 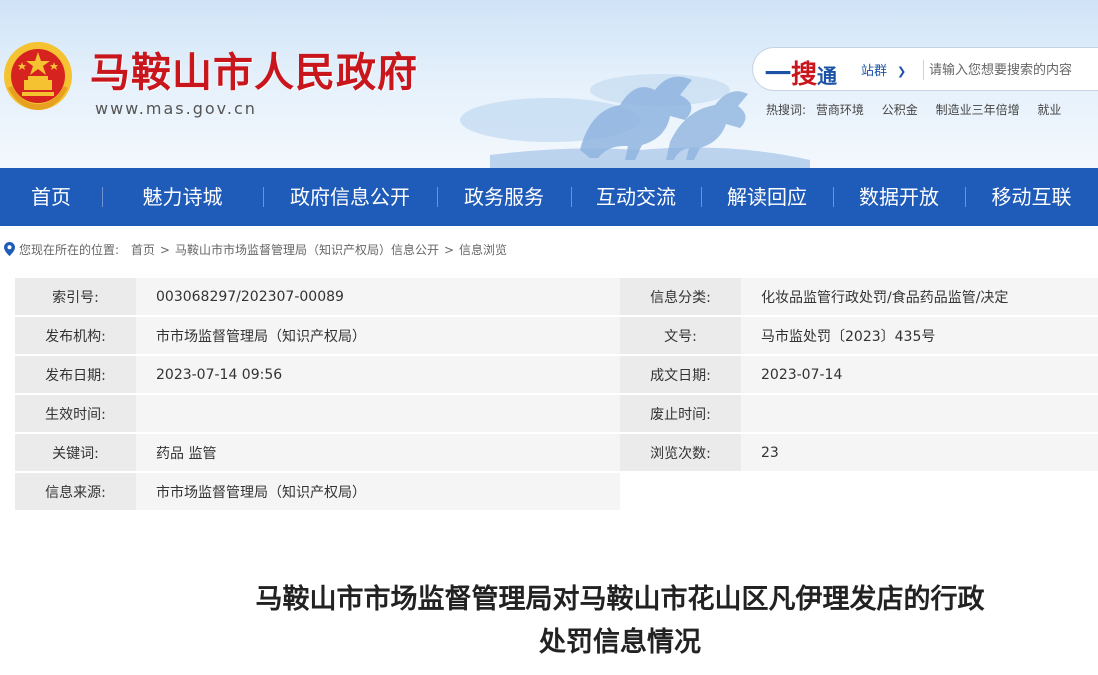 What do you see at coordinates (919, 375) in the screenshot?
I see `created-date-value: 2023-07-14` at bounding box center [919, 375].